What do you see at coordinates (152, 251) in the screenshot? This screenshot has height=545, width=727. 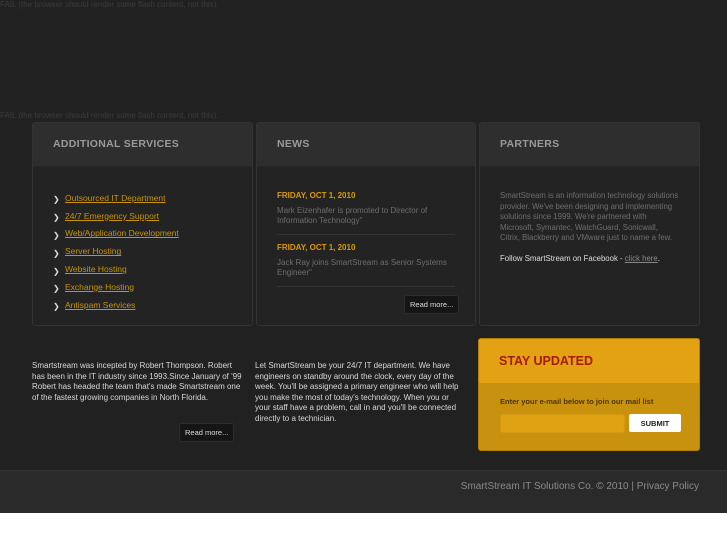 I see `service-item: ❯ Server Hosting` at bounding box center [152, 251].